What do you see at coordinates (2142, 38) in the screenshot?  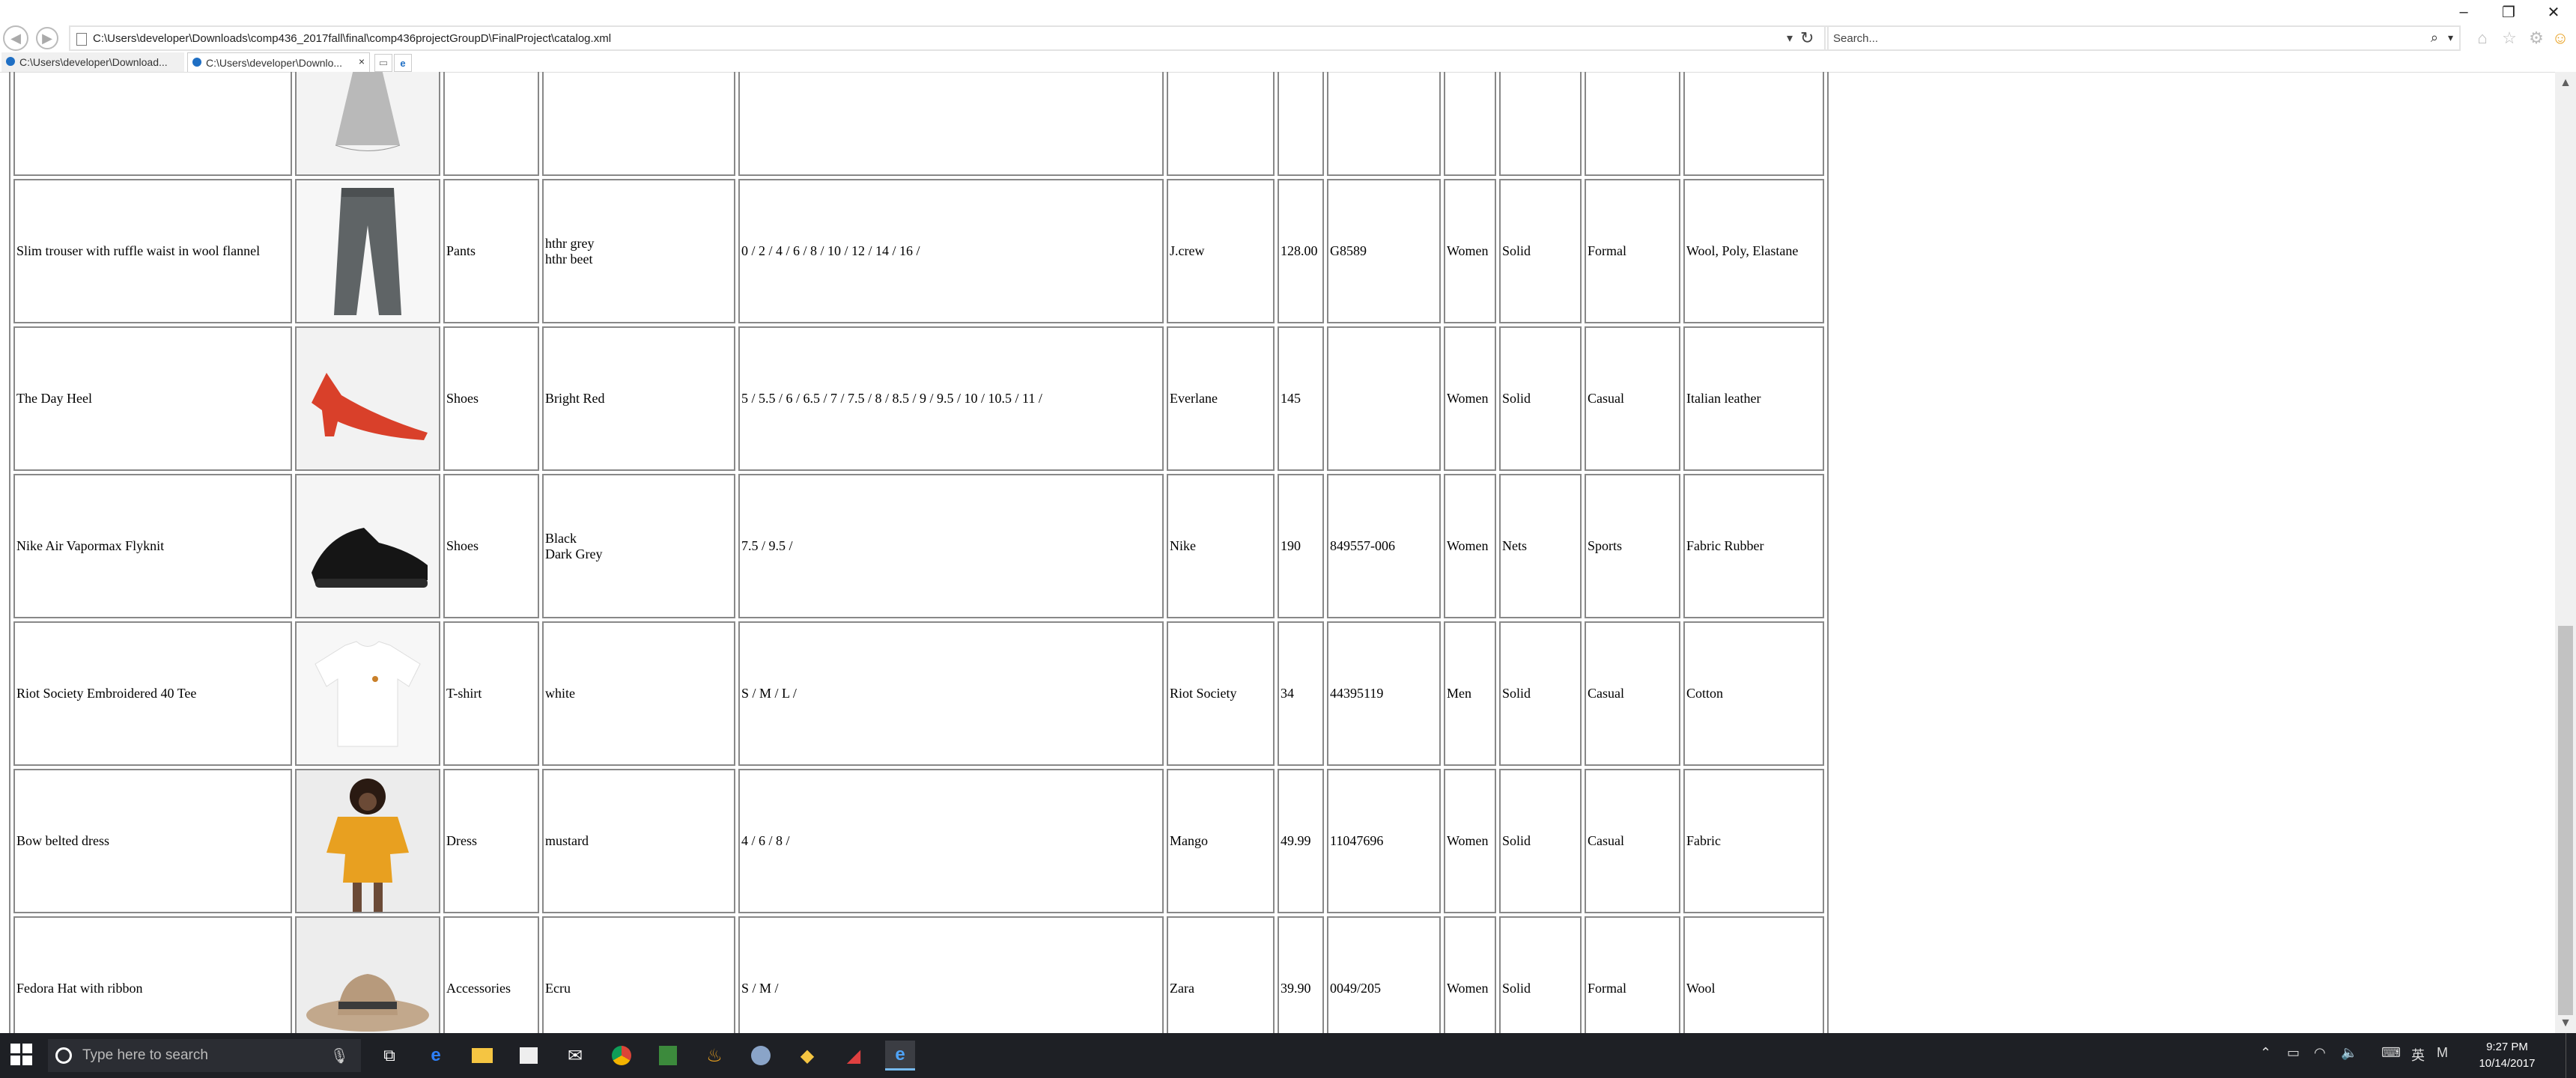 I see `search-box: Search... ⌕ ▾` at bounding box center [2142, 38].